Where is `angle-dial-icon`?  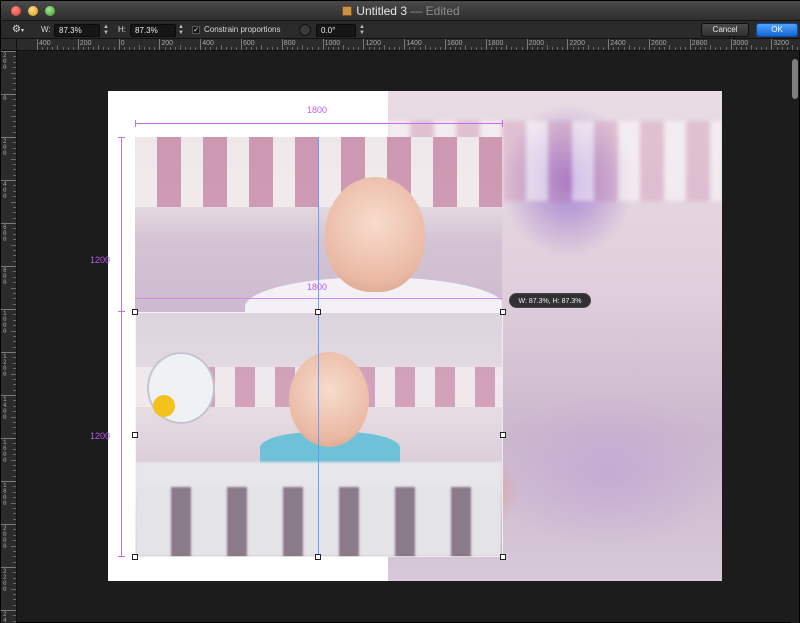
angle-dial-icon is located at coordinates (305, 30).